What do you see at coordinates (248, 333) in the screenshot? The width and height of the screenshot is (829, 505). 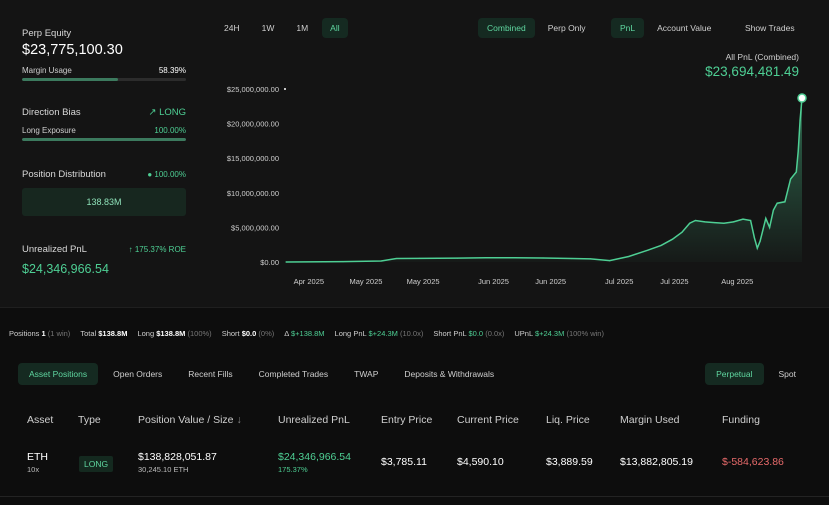 I see `summary-short: Short $0.0 (0%)` at bounding box center [248, 333].